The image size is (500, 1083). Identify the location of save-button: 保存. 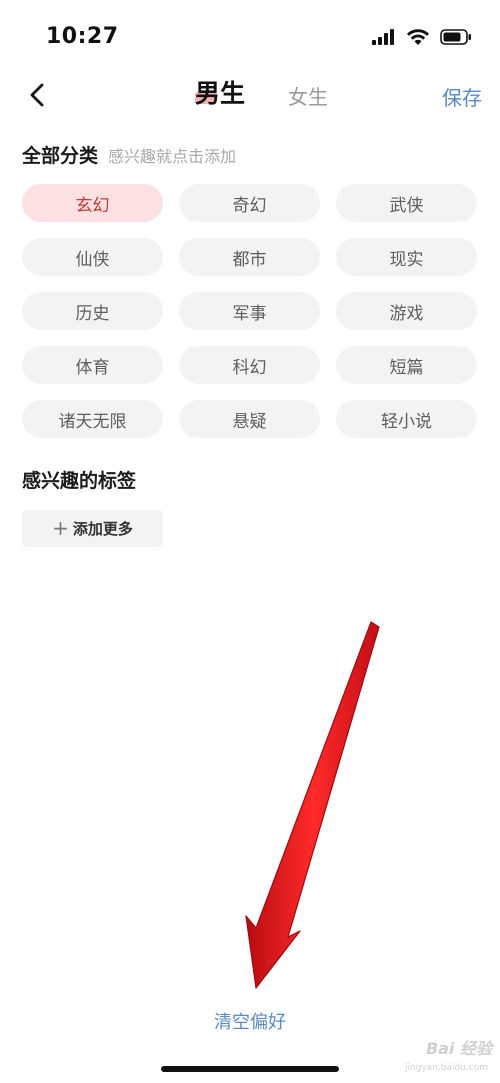
(462, 96).